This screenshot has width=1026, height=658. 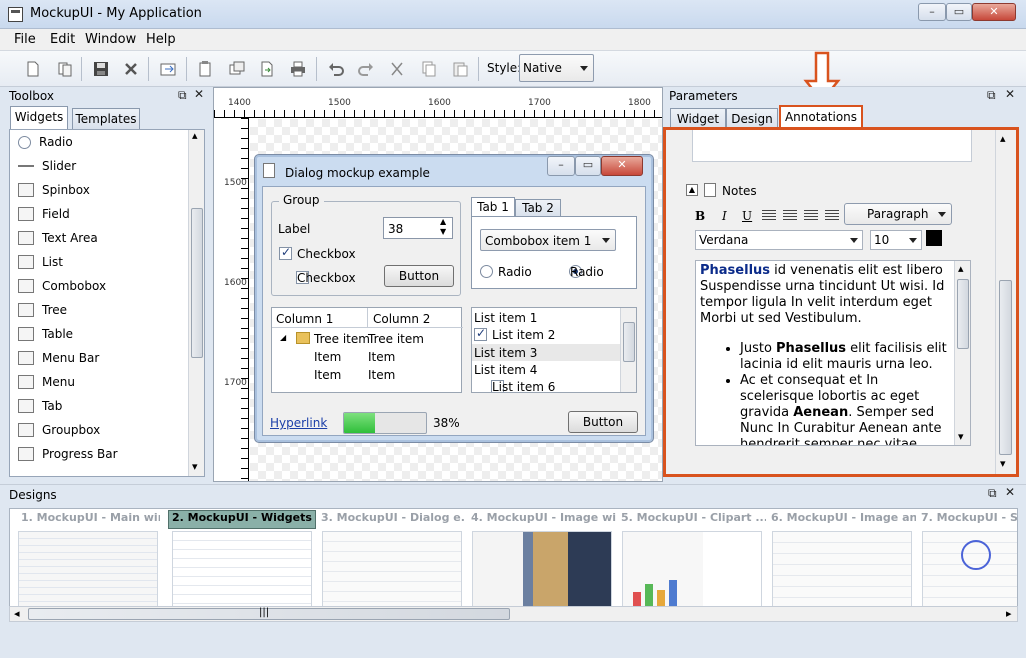 What do you see at coordinates (505, 370) in the screenshot?
I see `list-item: List item 4` at bounding box center [505, 370].